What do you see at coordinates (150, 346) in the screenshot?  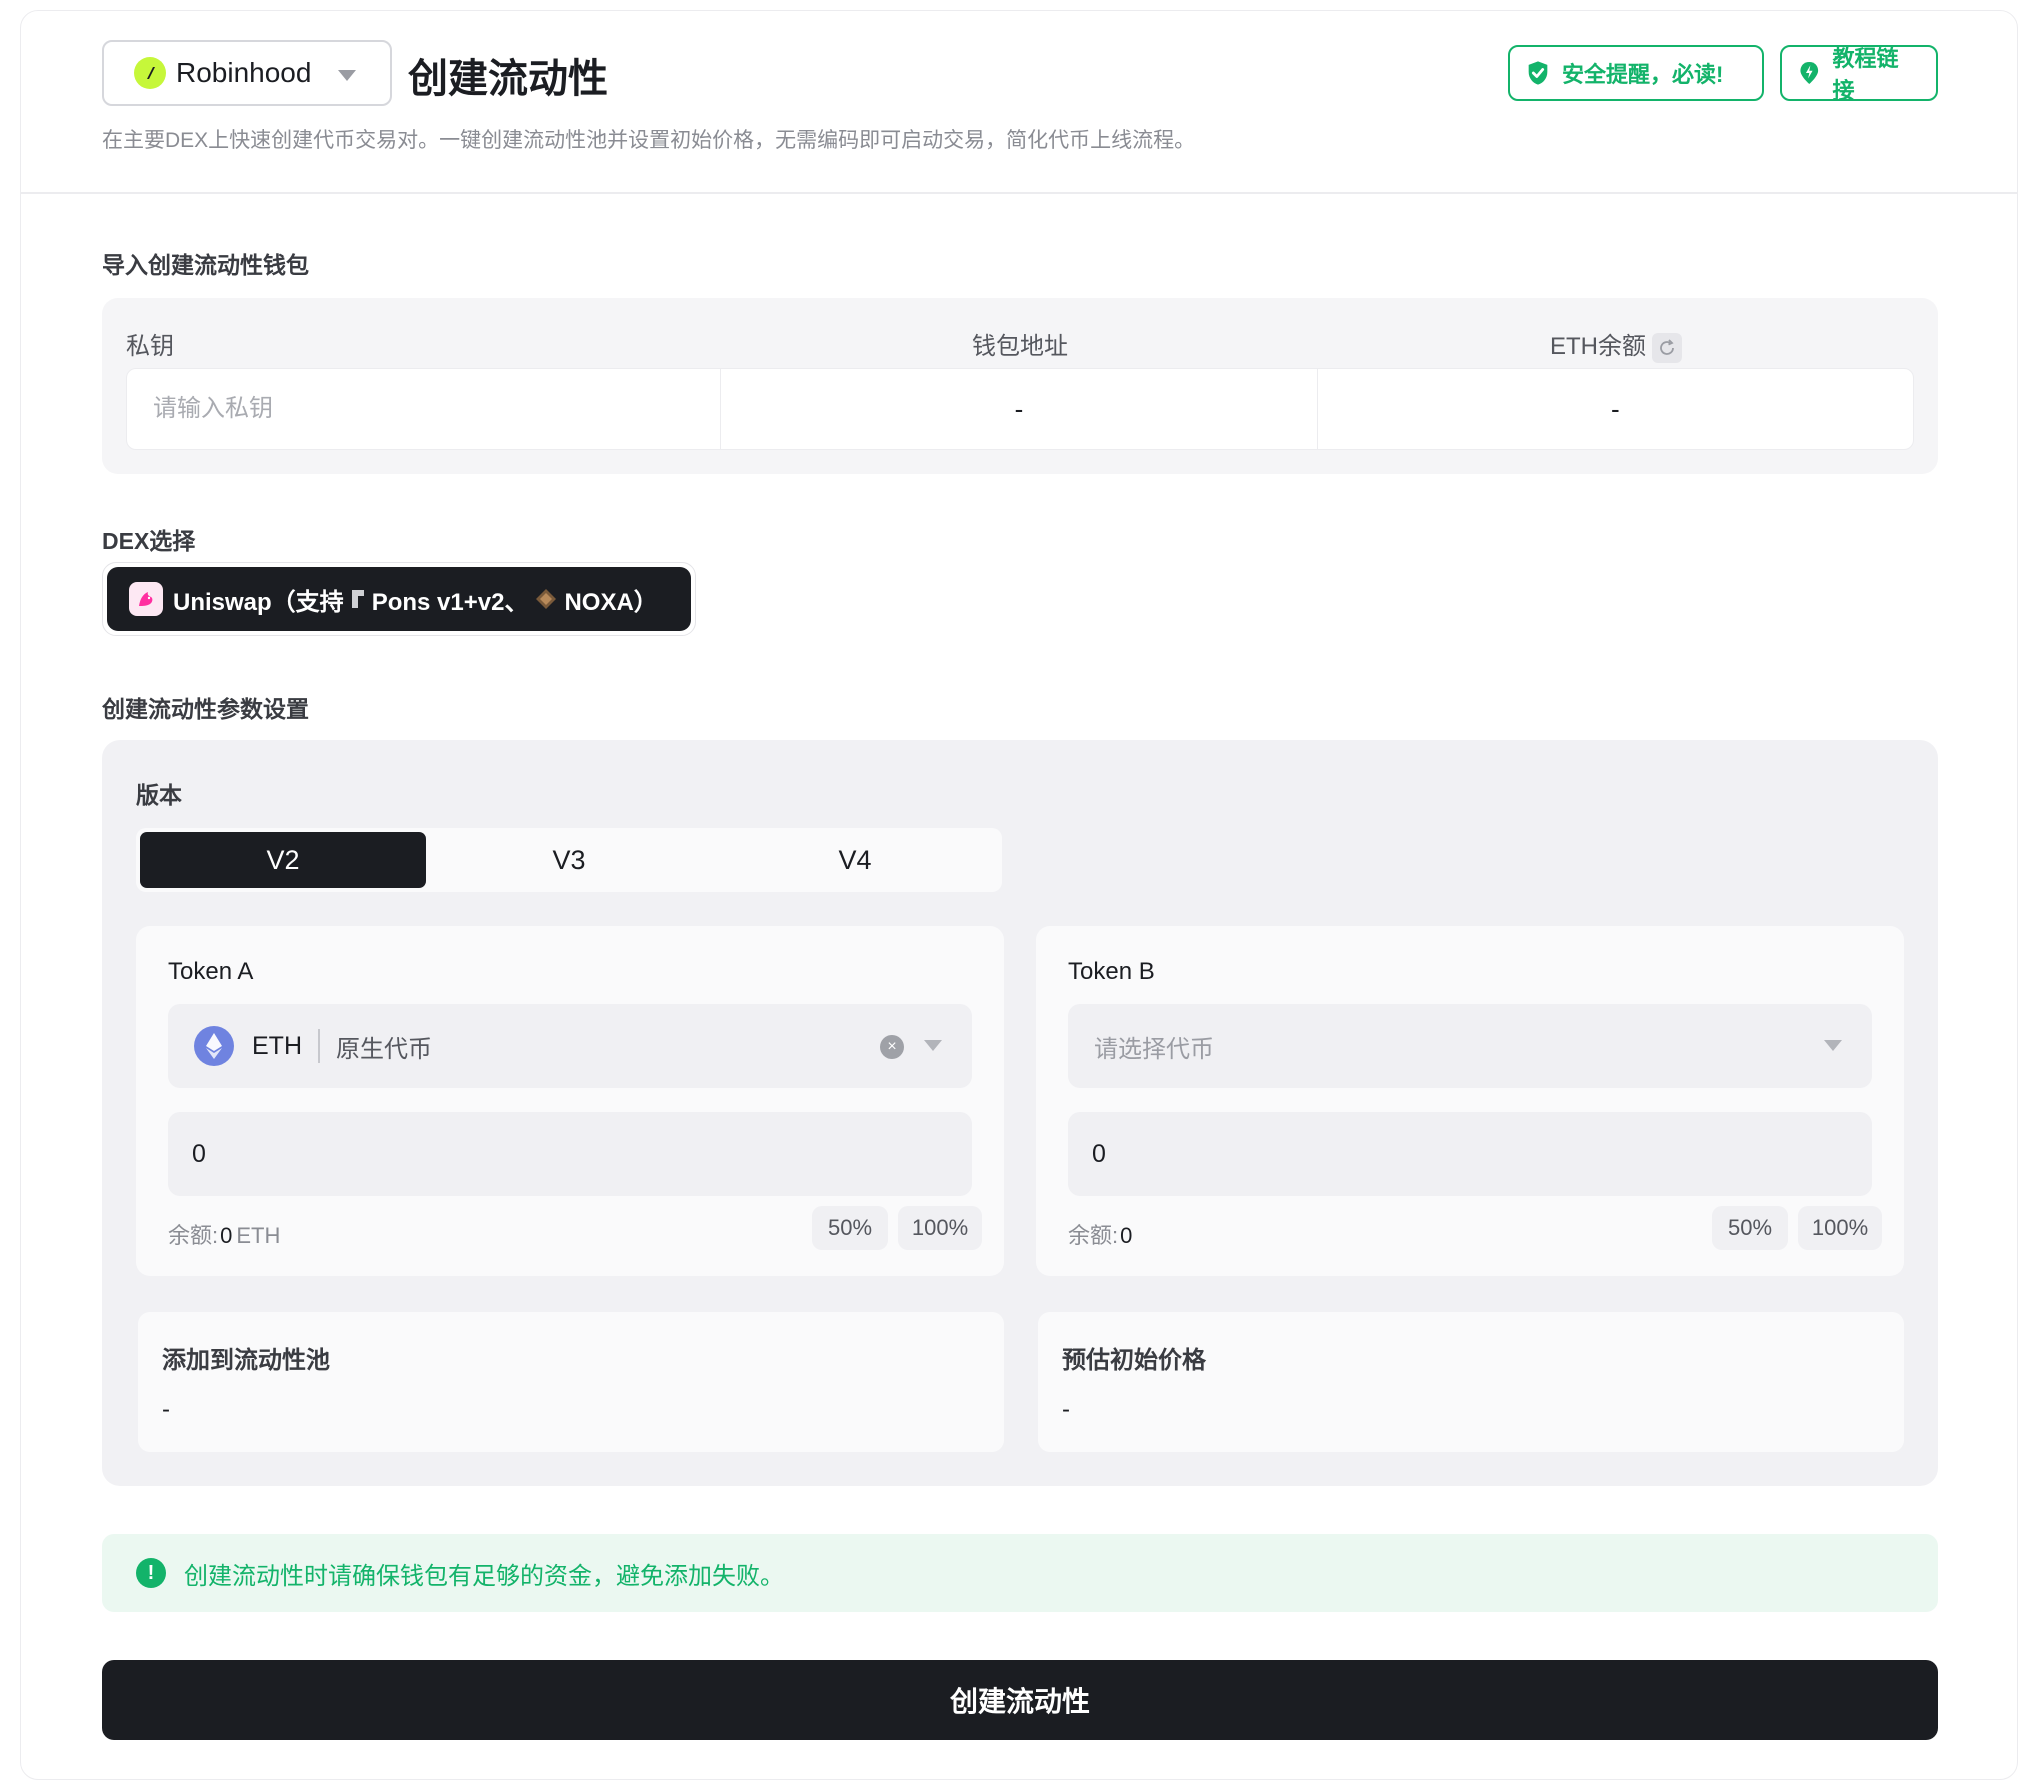 I see `private-key-header: 私钥` at bounding box center [150, 346].